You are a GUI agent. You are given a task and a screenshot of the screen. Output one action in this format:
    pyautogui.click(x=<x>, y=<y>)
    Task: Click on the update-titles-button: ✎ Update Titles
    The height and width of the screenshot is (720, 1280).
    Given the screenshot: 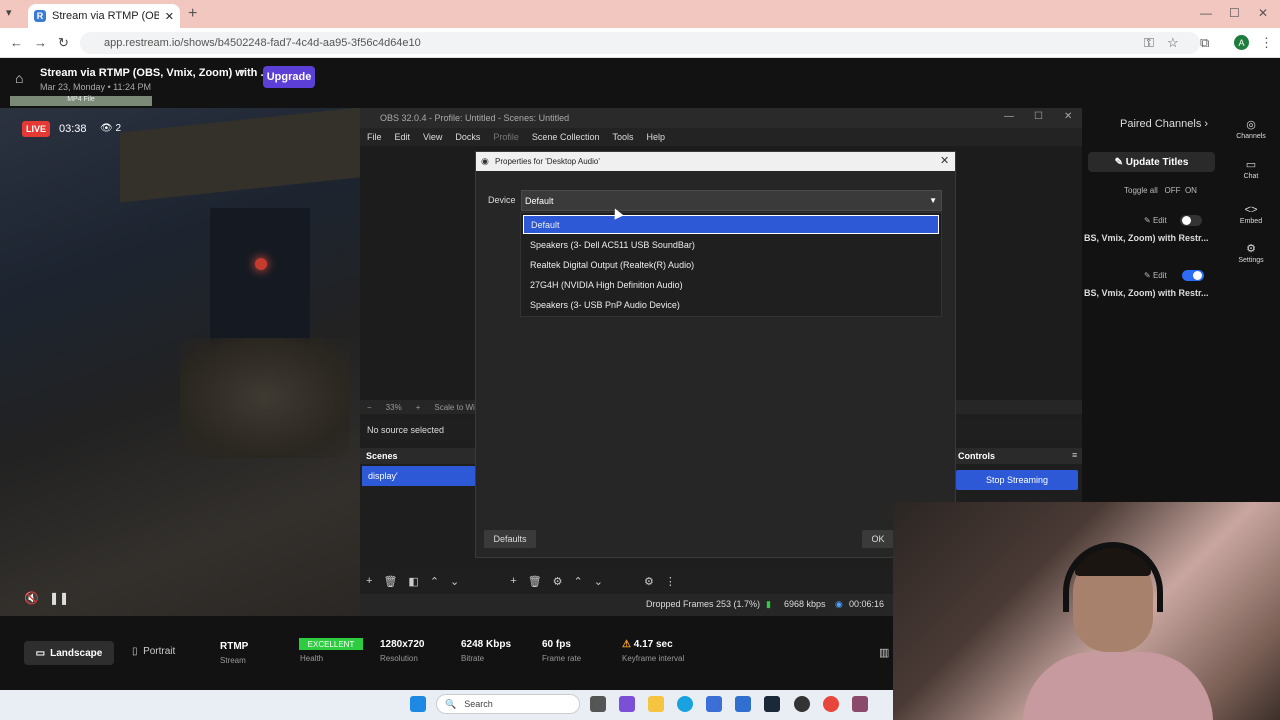 What is the action you would take?
    pyautogui.click(x=1151, y=162)
    